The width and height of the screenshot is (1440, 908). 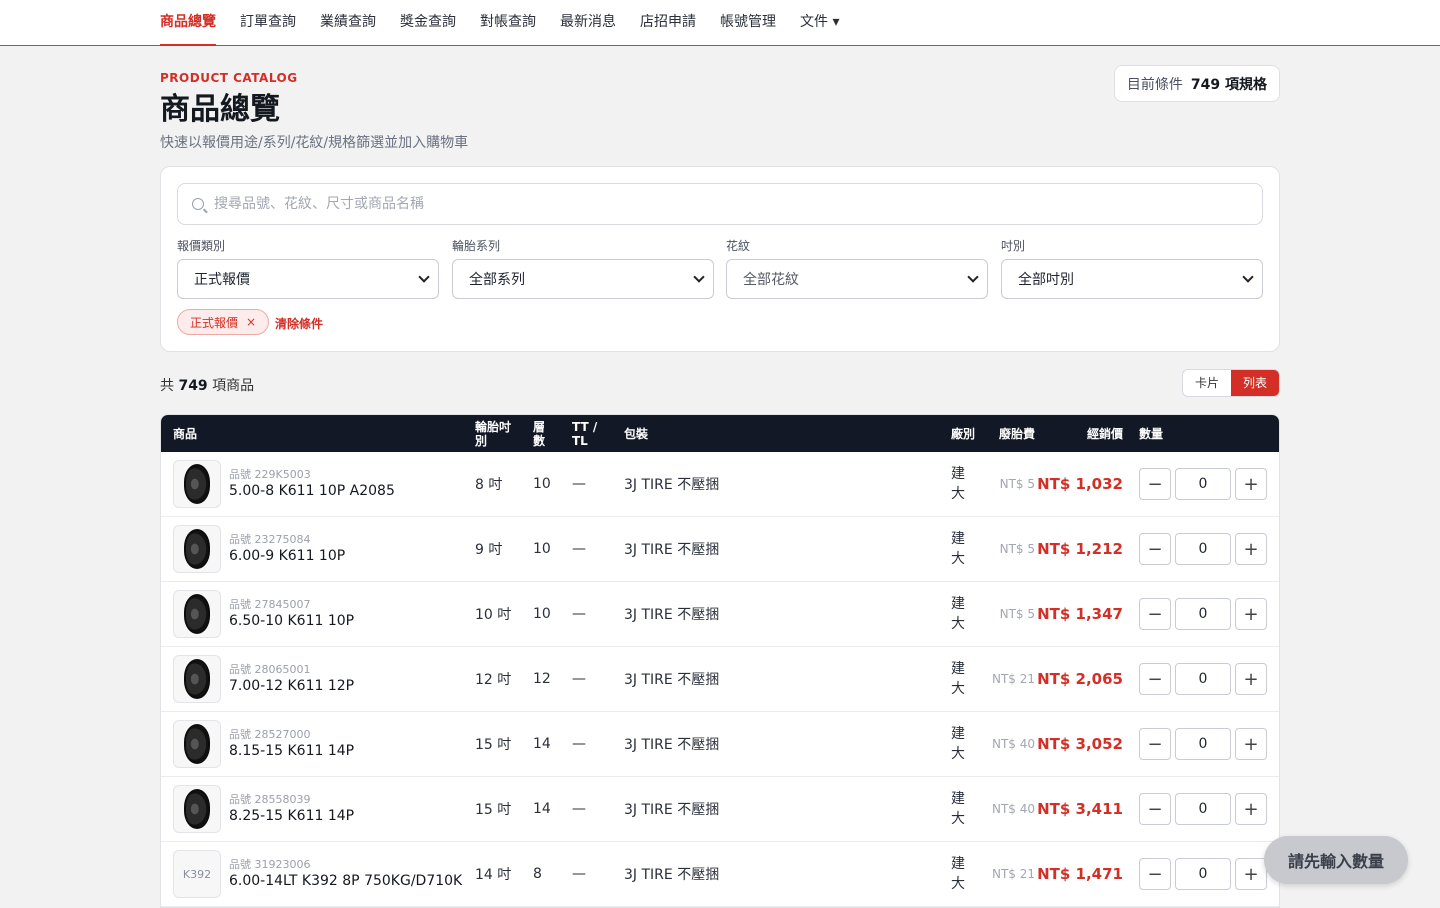 What do you see at coordinates (508, 22) in the screenshot?
I see `nav-item: 對帳查詢` at bounding box center [508, 22].